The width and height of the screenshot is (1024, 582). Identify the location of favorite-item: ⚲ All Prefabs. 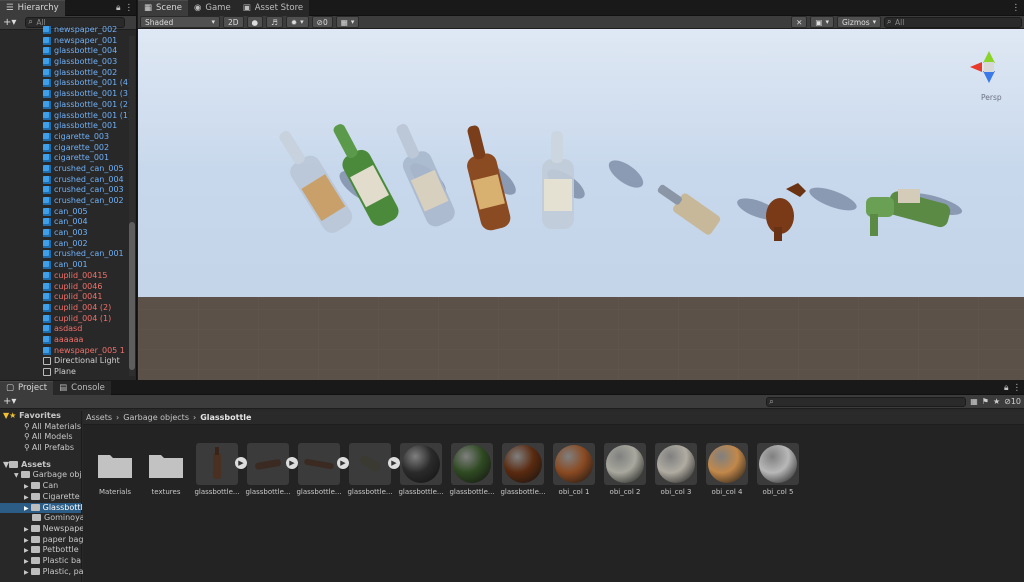
(40, 448).